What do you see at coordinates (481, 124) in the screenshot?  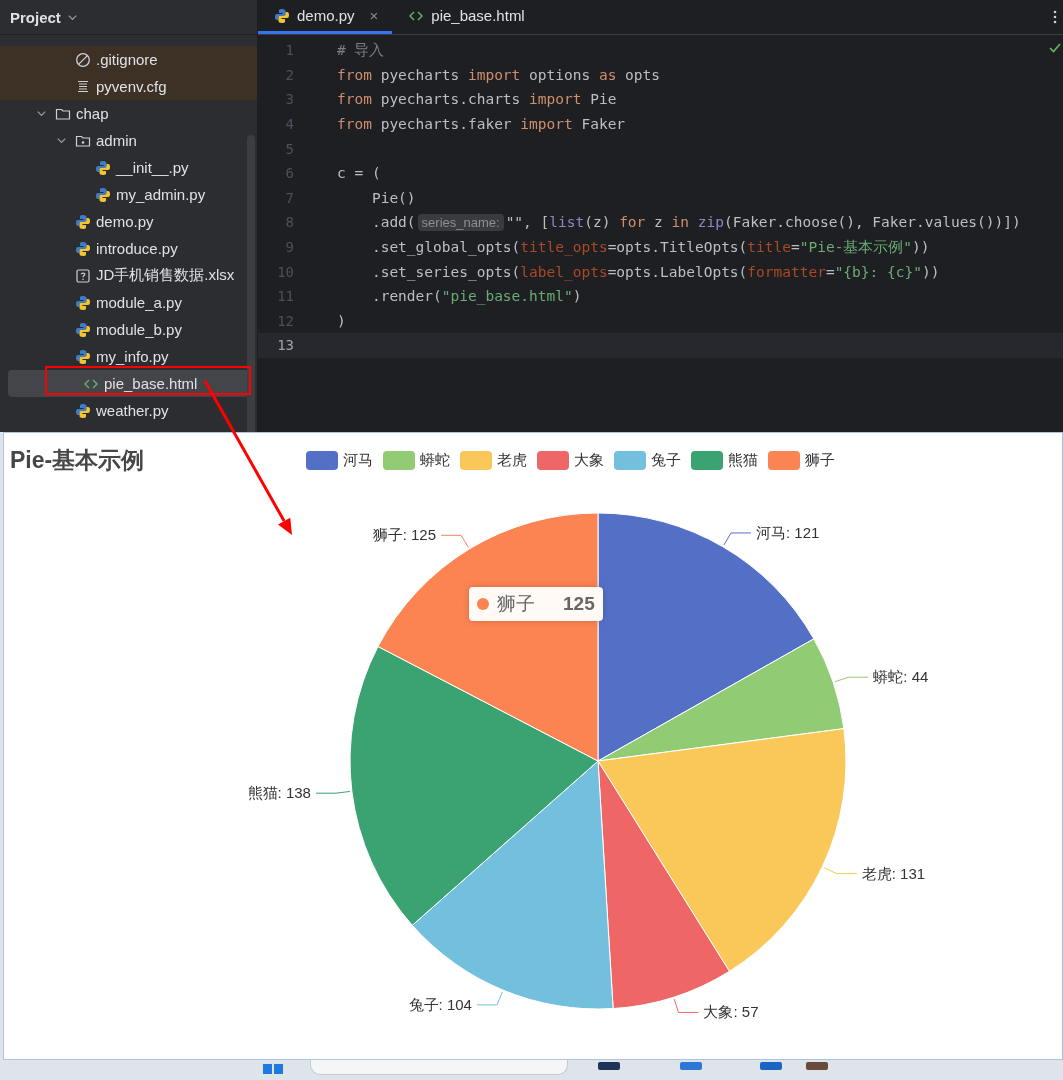 I see `code-line: from pyecharts.faker import Faker` at bounding box center [481, 124].